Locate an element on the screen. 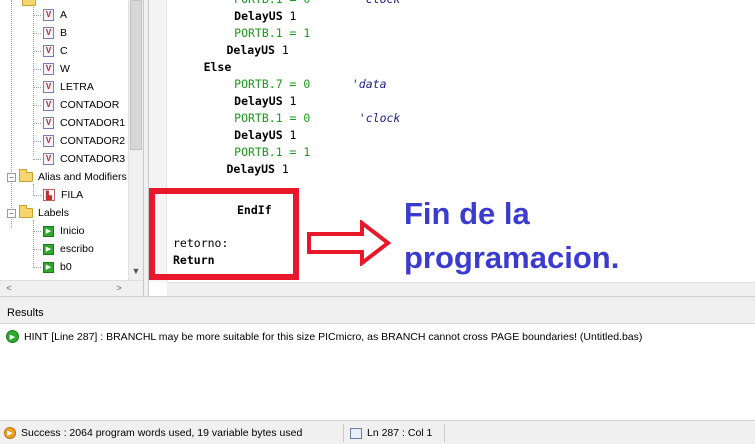  code-line-8: DelayUS 1 is located at coordinates (265, 135).